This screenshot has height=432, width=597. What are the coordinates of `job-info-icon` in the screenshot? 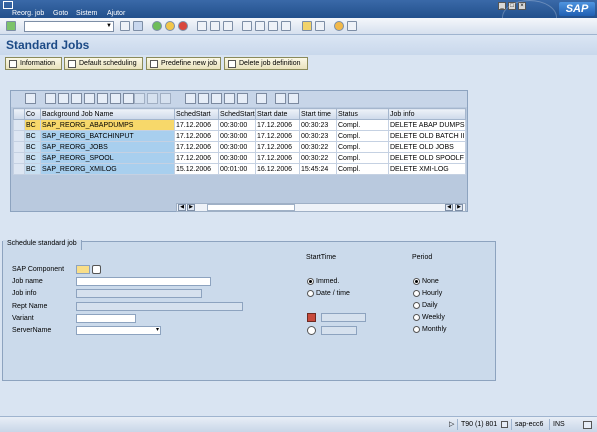 It's located at (261, 98).